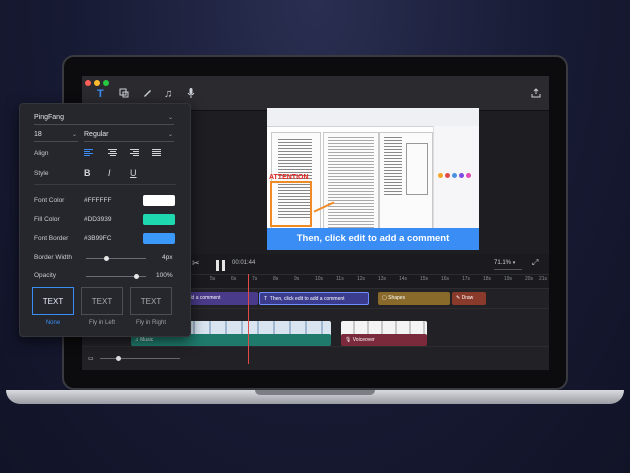 The height and width of the screenshot is (473, 630). I want to click on ruler-tick: 21s, so click(543, 279).